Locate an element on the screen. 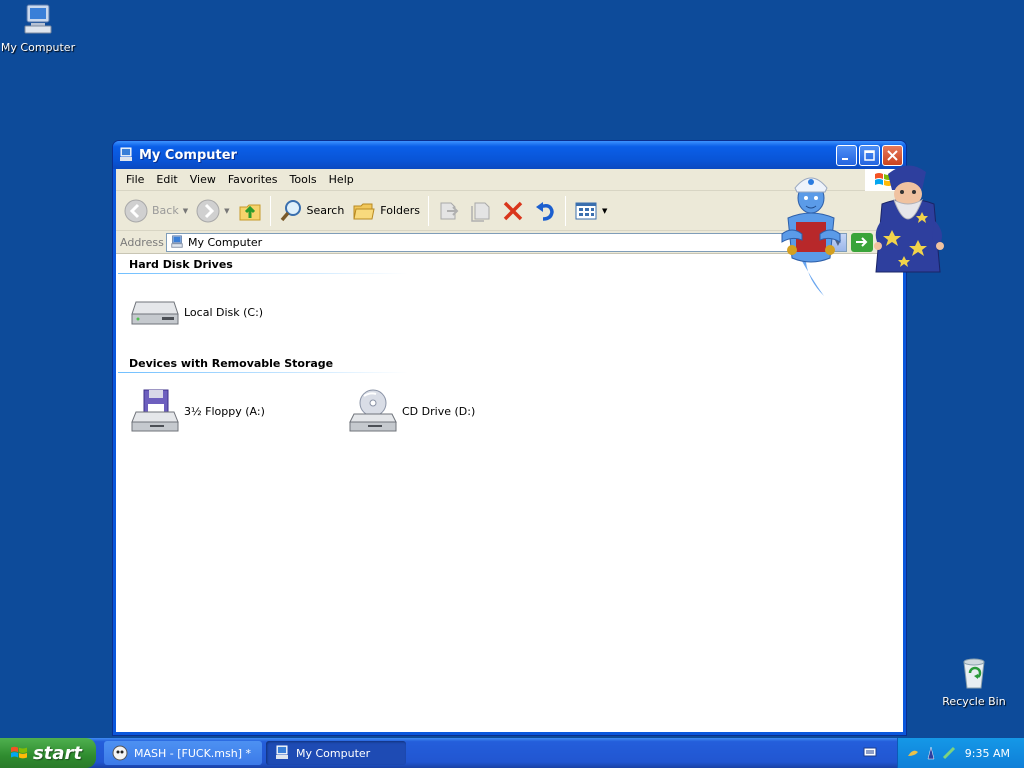  taskbar-button-label: My Computer is located at coordinates (333, 753).